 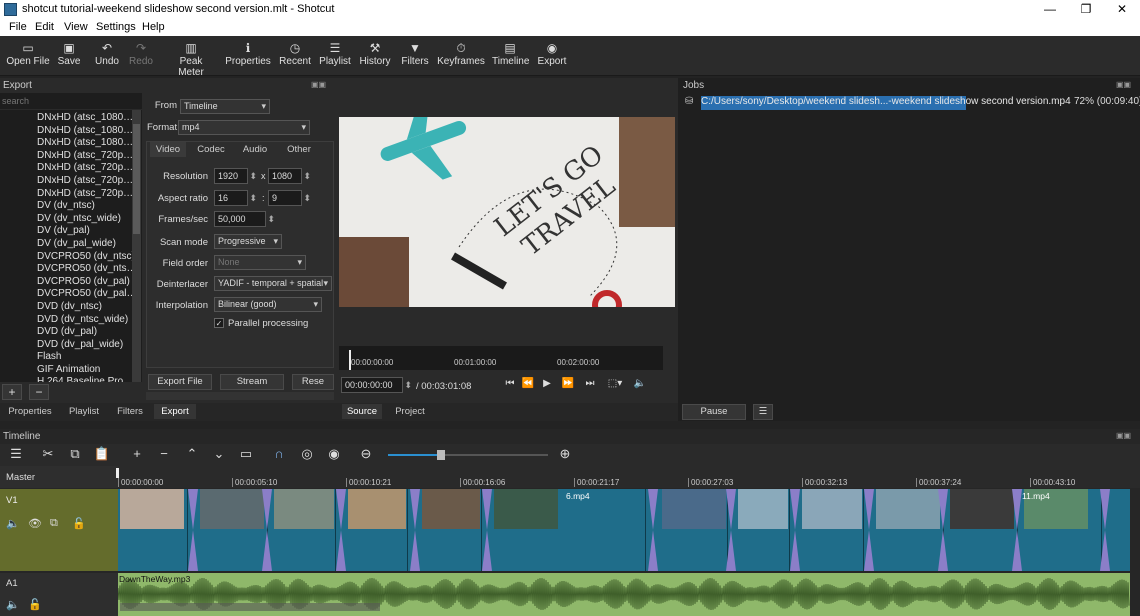 What do you see at coordinates (565, 454) in the screenshot?
I see `zoom-in-icon: ⊕` at bounding box center [565, 454].